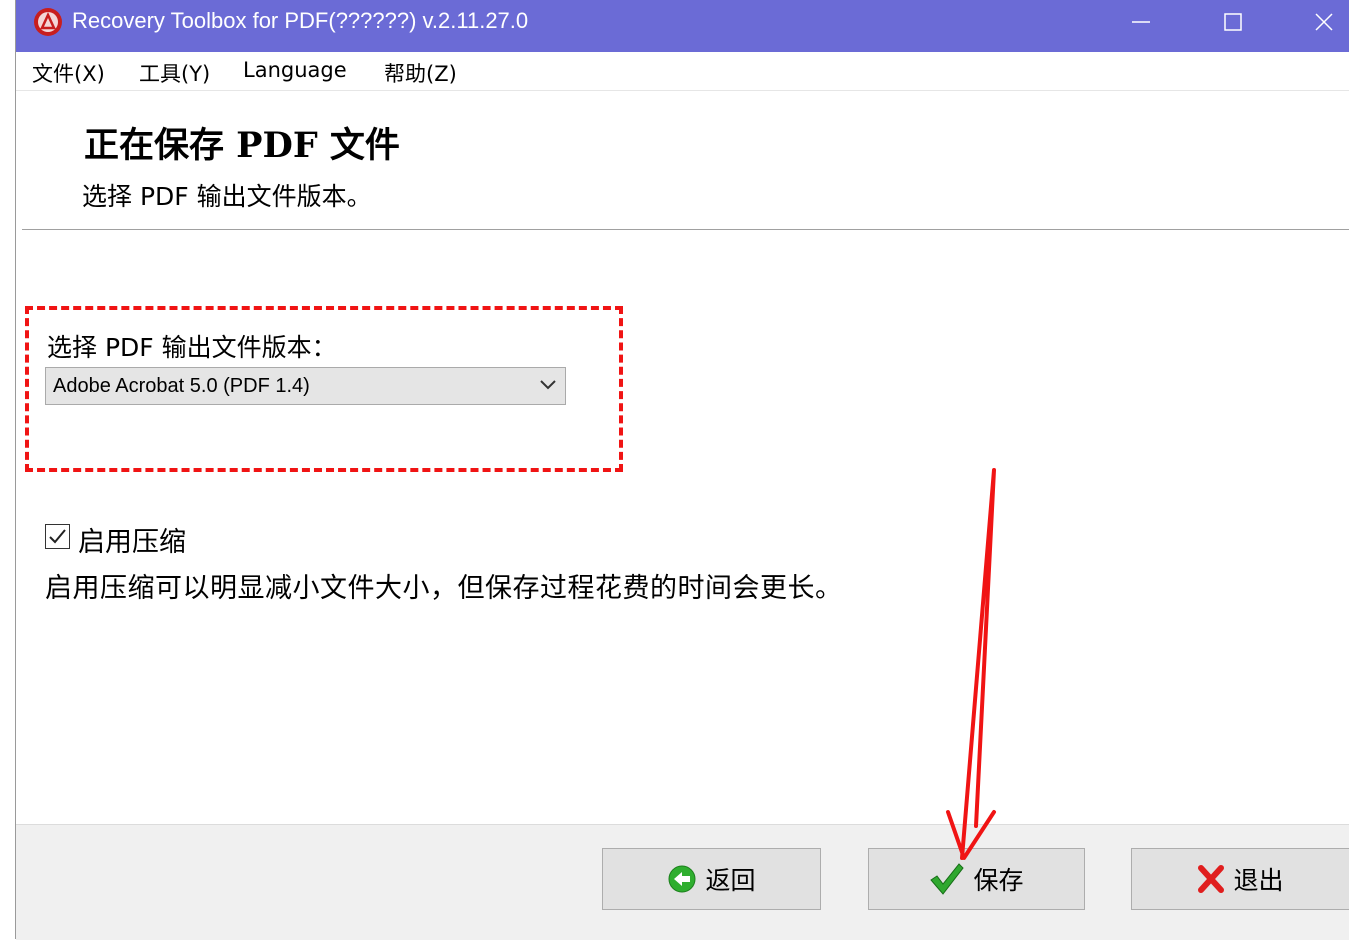  I want to click on pdf-version-select: Adobe Acrobat 5.0 (PDF 1.4), so click(305, 386).